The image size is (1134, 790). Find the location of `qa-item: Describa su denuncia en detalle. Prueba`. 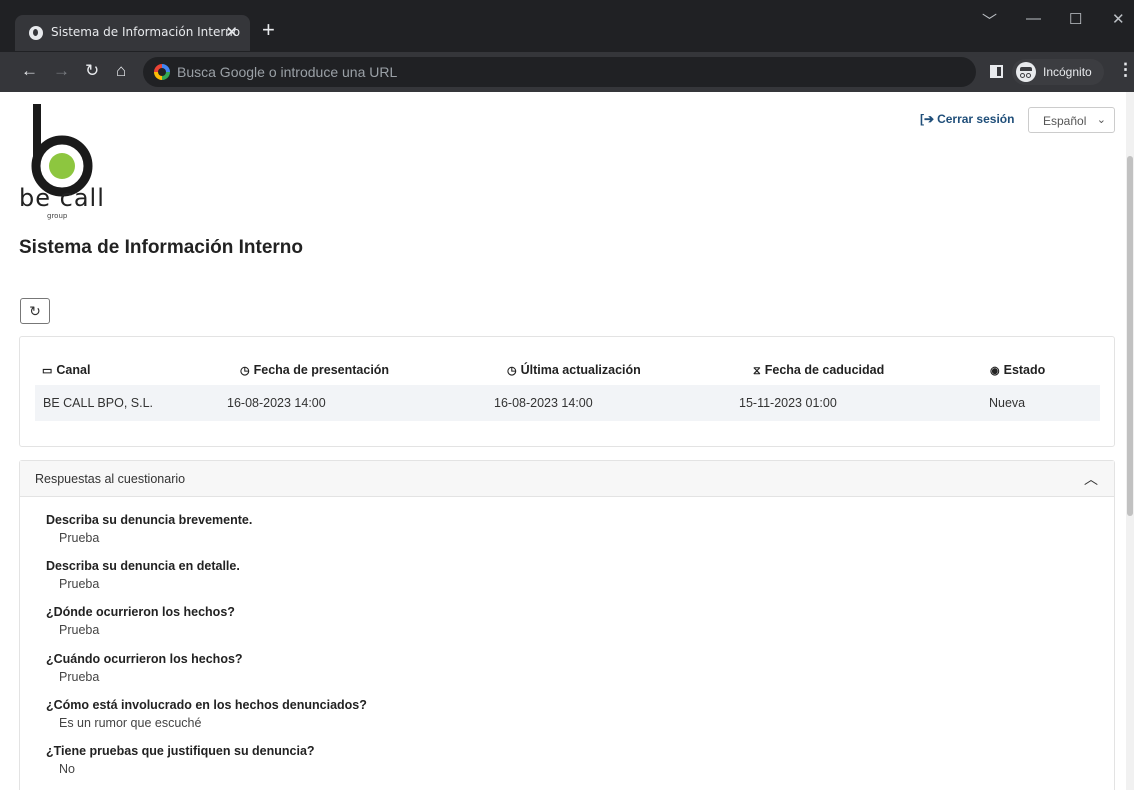

qa-item: Describa su denuncia en detalle. Prueba is located at coordinates (143, 575).